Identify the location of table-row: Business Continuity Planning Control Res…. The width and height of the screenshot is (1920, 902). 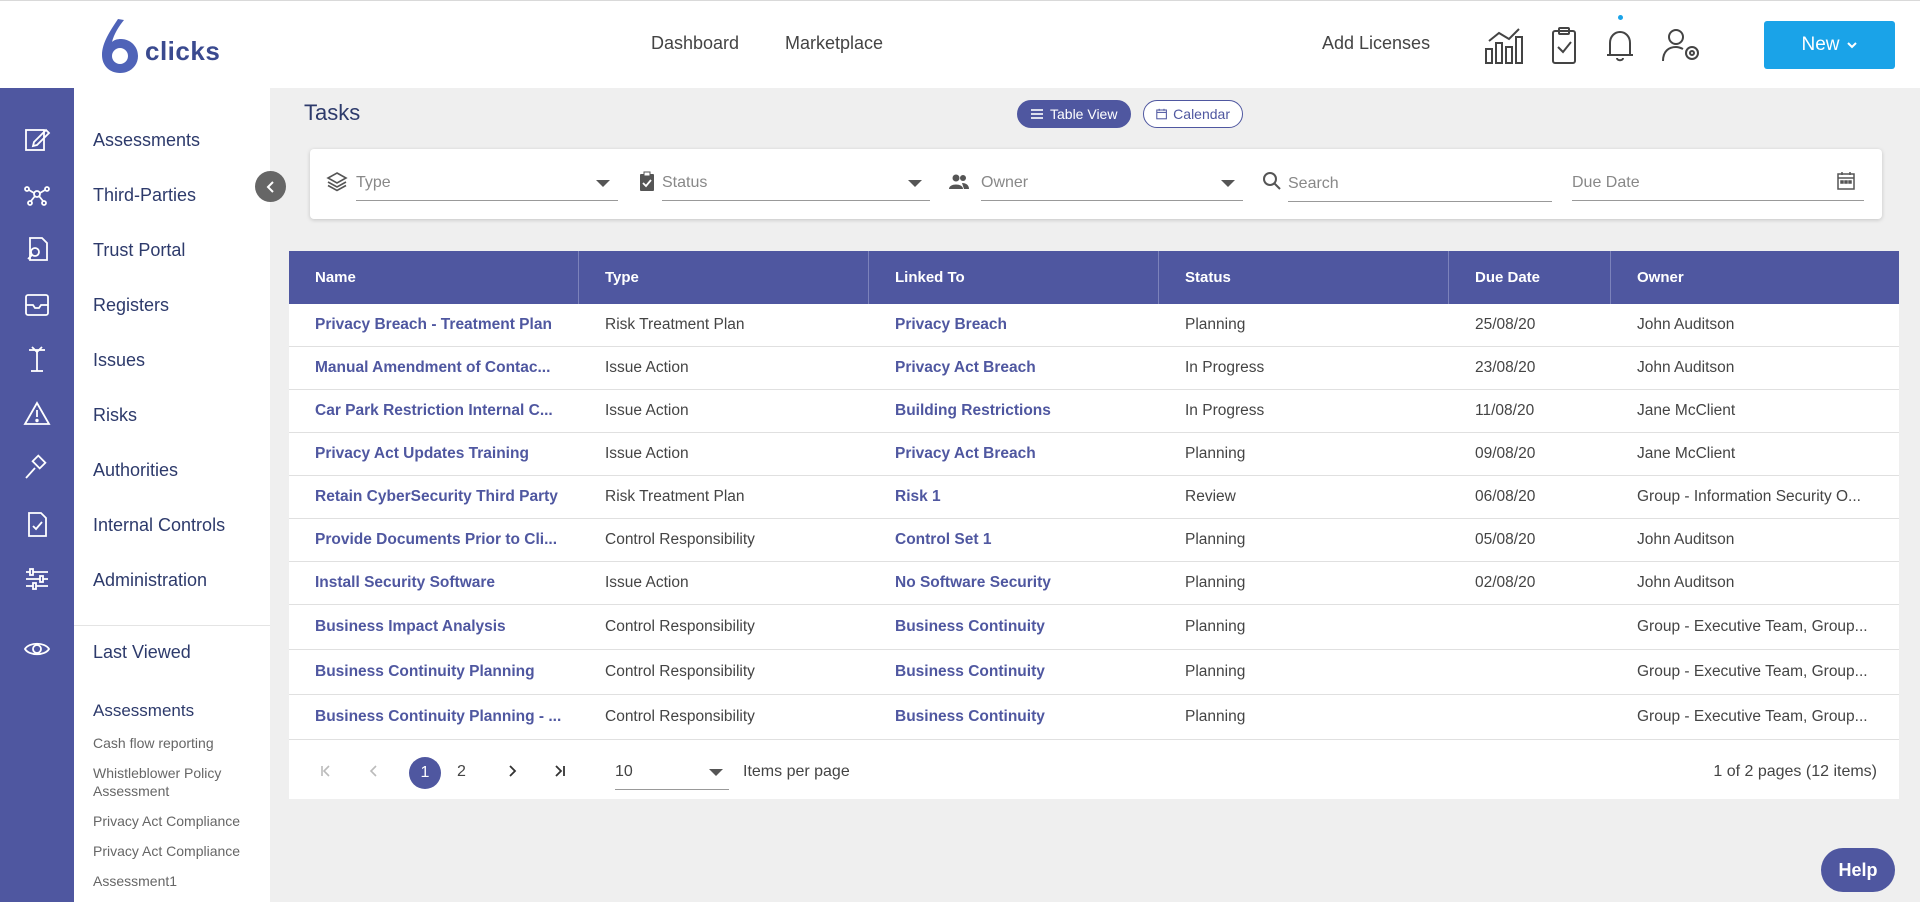
(1094, 672).